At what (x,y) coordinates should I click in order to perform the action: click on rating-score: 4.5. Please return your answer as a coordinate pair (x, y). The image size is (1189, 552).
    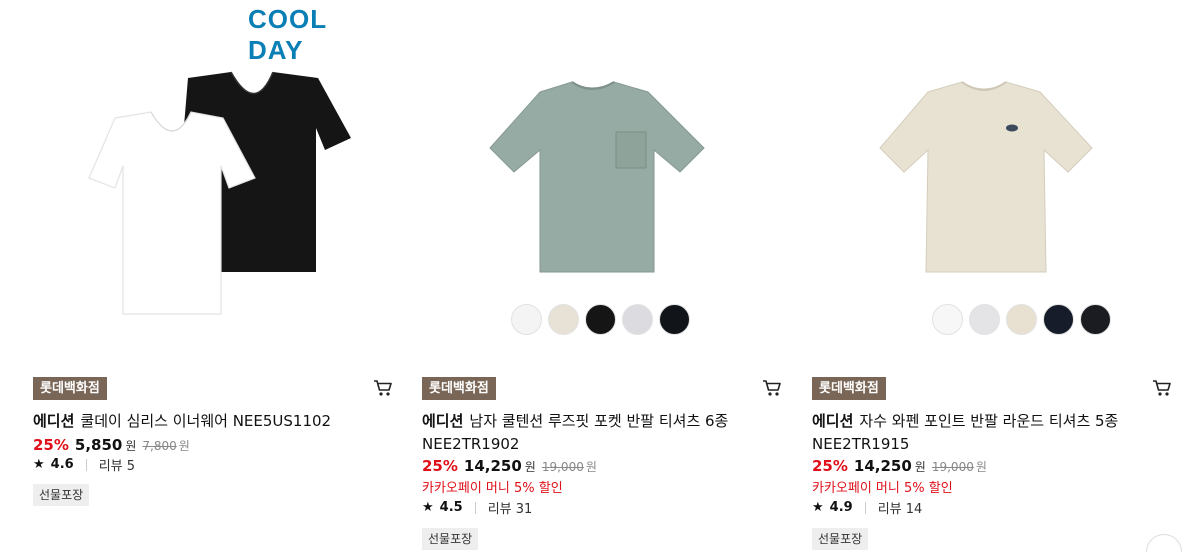
    Looking at the image, I should click on (451, 507).